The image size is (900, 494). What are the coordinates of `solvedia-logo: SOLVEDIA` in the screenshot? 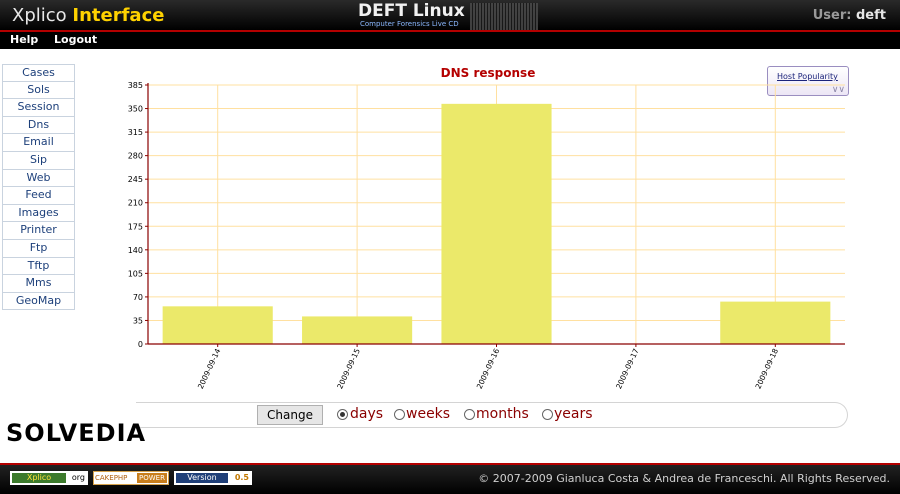 It's located at (76, 433).